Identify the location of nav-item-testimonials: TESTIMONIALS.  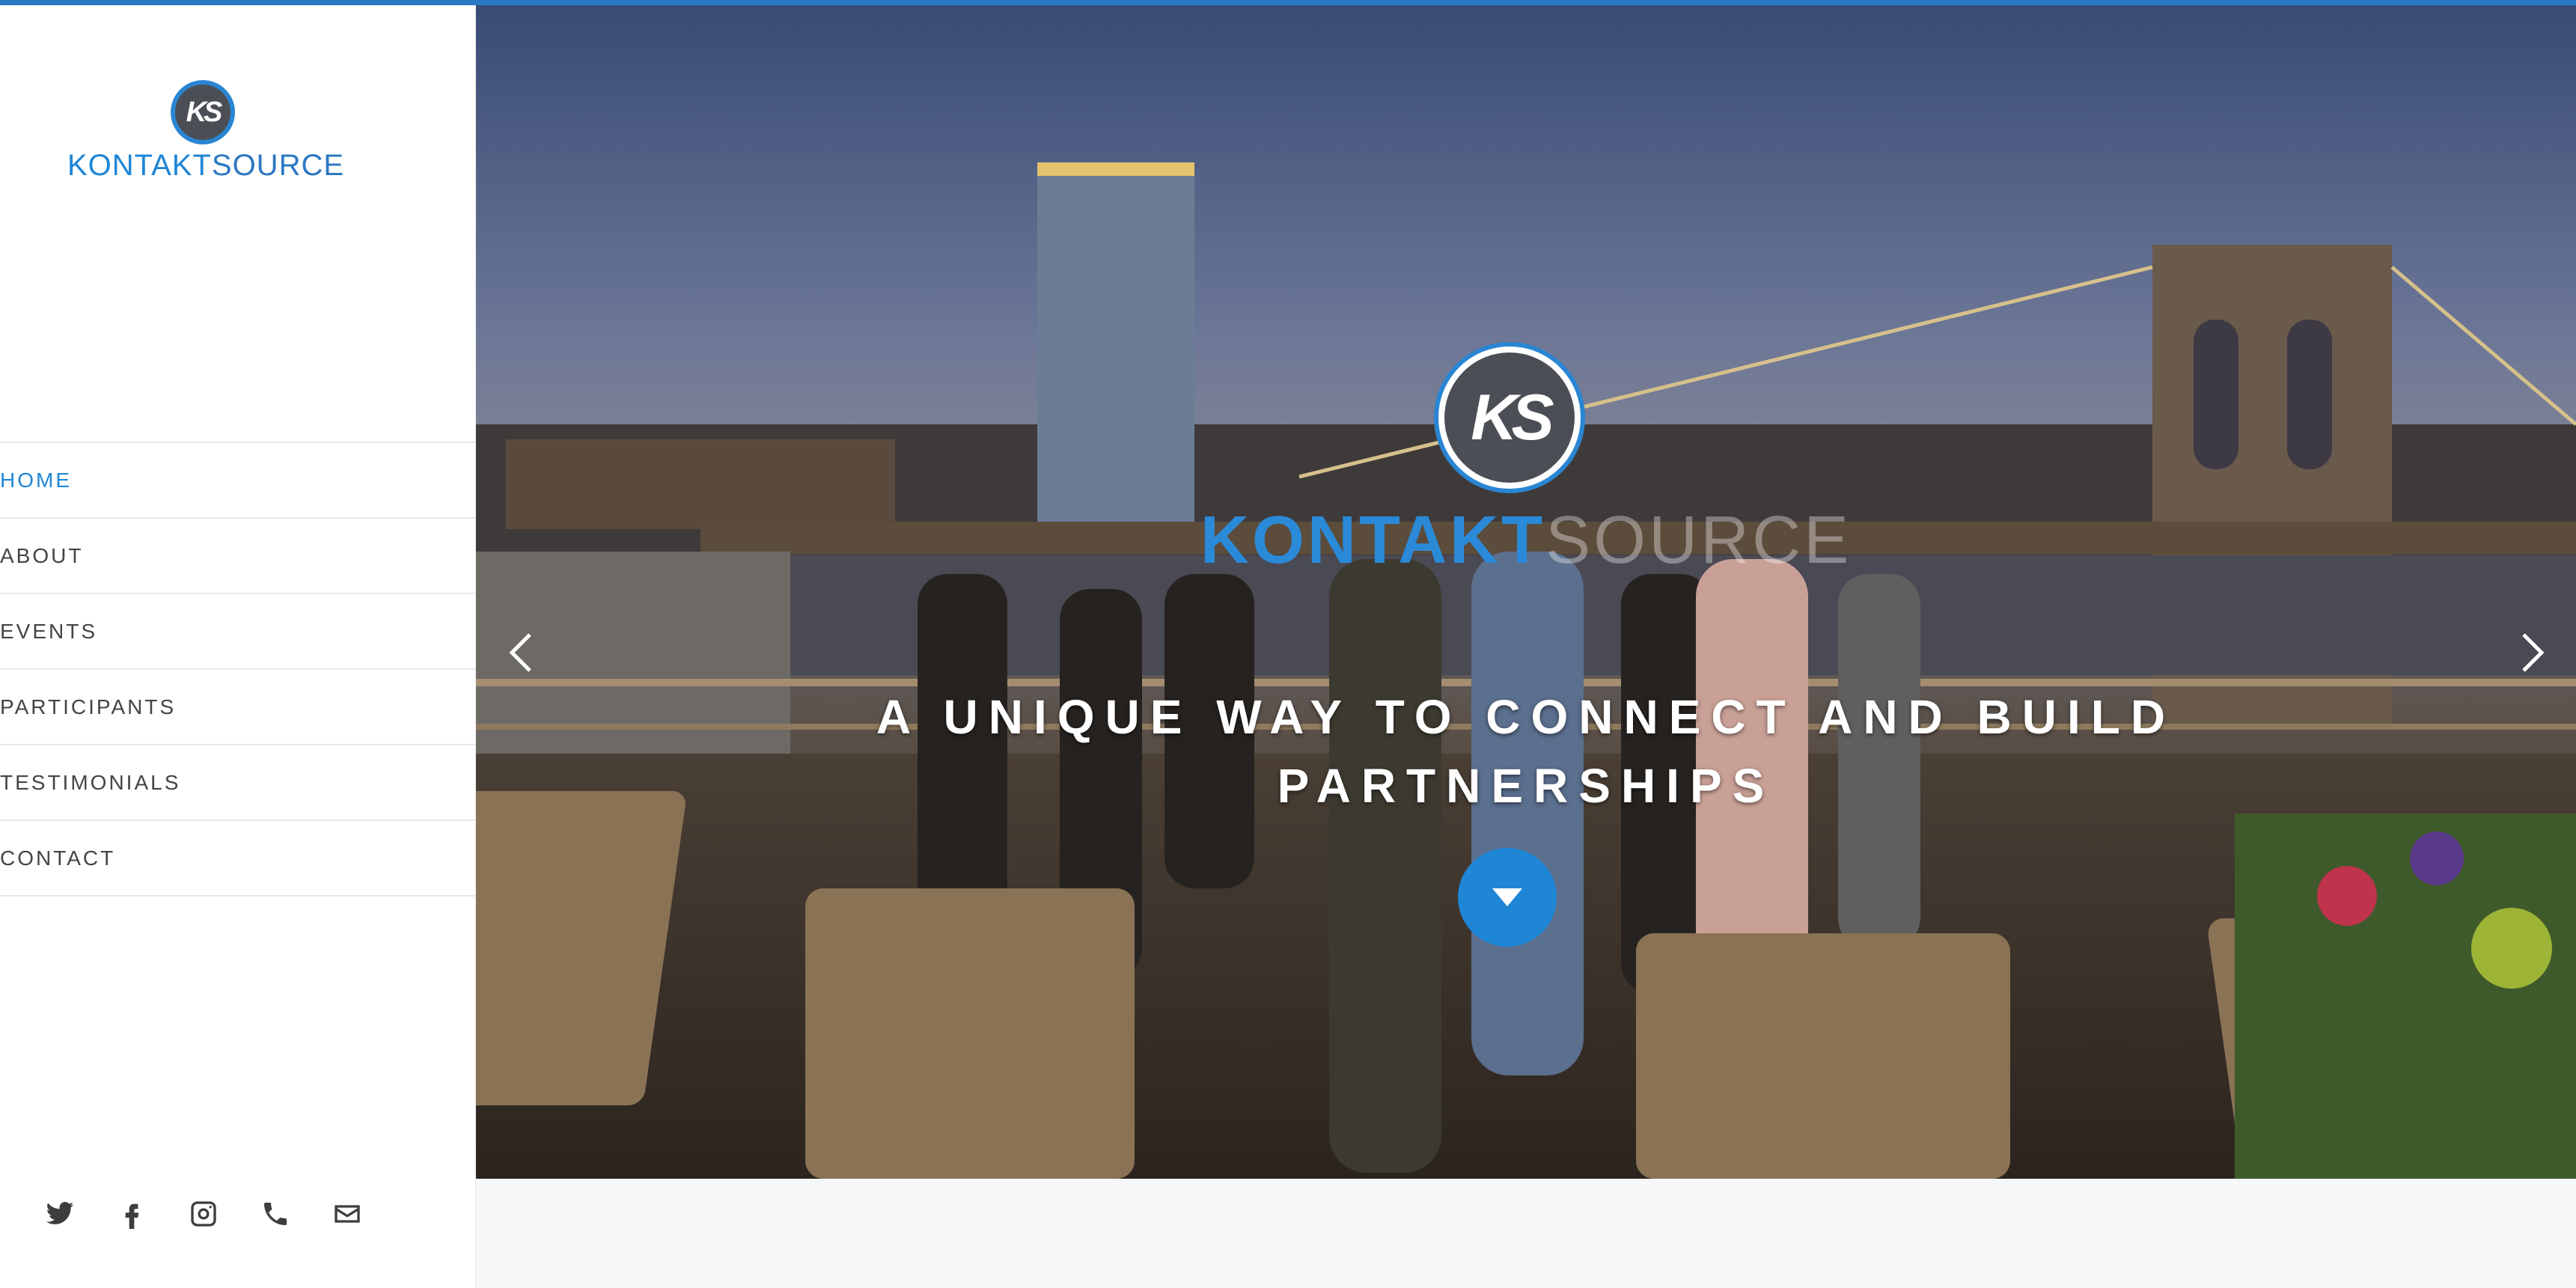
(238, 783).